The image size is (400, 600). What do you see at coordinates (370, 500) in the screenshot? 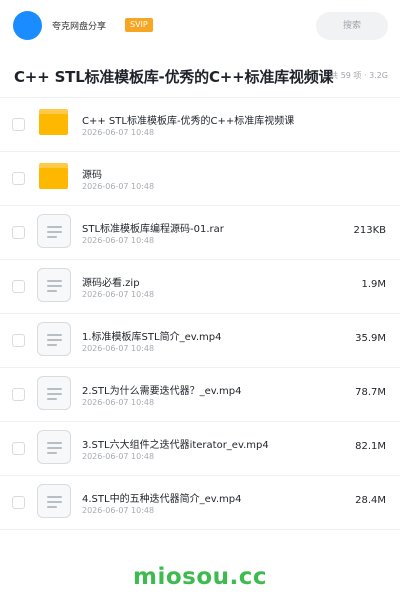
I see `file-size: 28.4M` at bounding box center [370, 500].